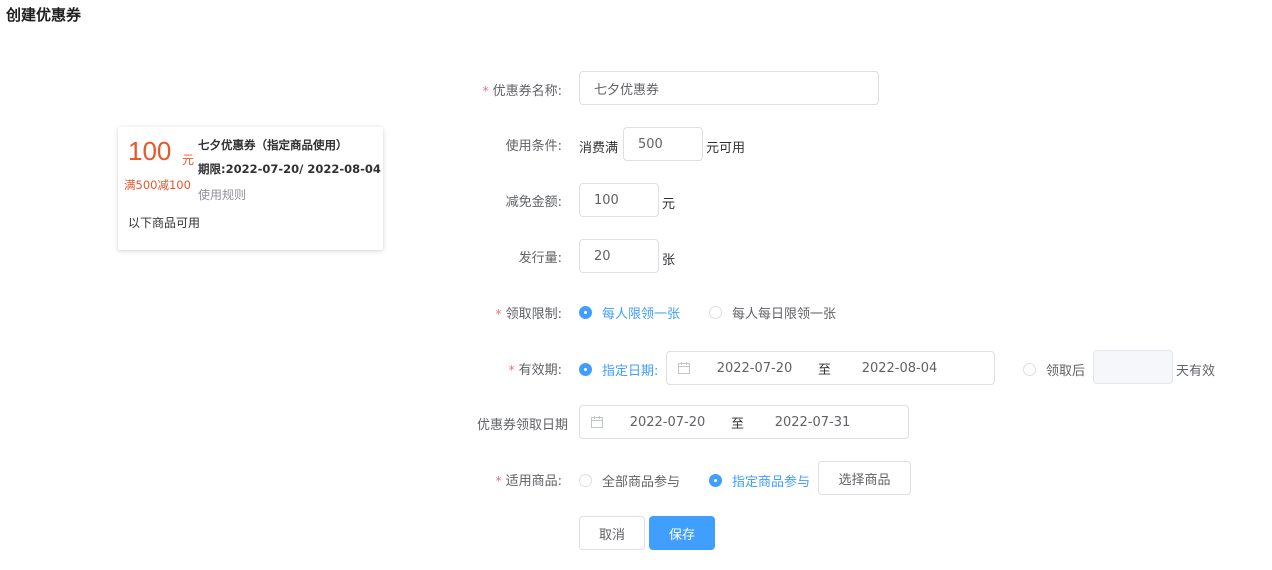 This screenshot has width=1272, height=570. I want to click on claim-limit-option-daily: 每人每日限领一张, so click(772, 312).